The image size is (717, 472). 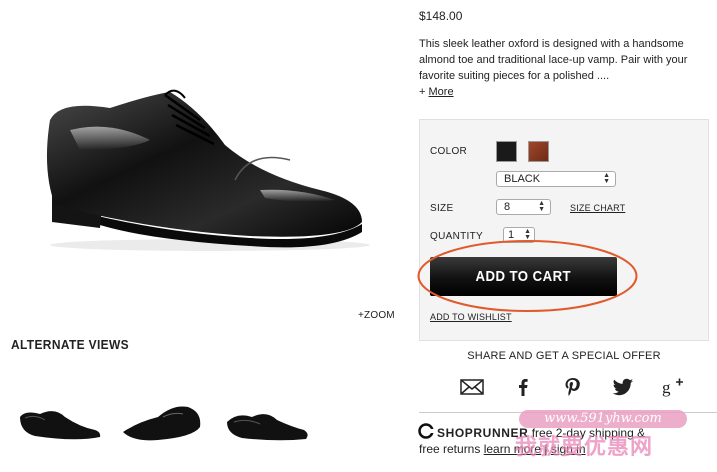 What do you see at coordinates (60, 422) in the screenshot?
I see `thumbnail-side-view` at bounding box center [60, 422].